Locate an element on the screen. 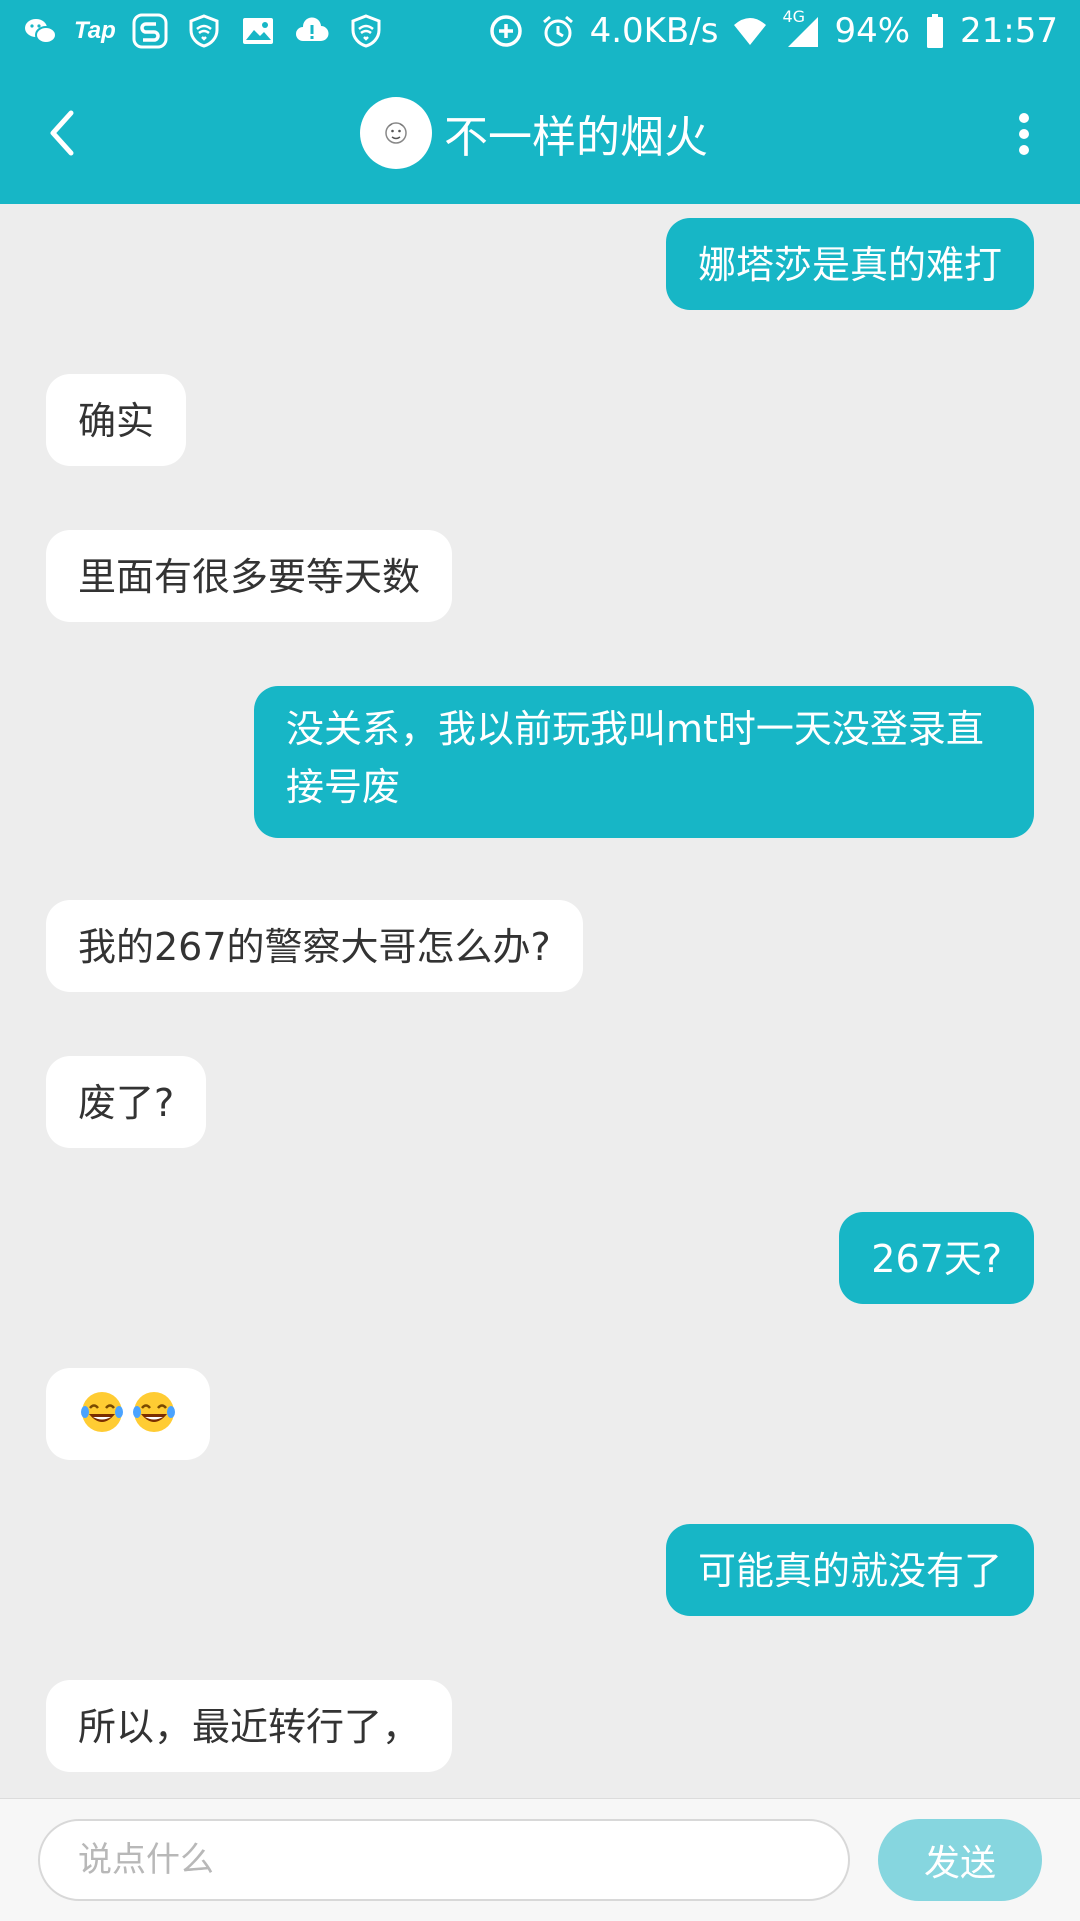 This screenshot has width=1080, height=1921. message-input is located at coordinates (444, 1860).